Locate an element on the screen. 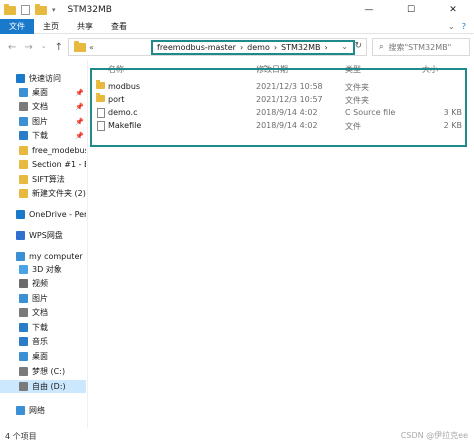 The height and width of the screenshot is (445, 474). watermark: CSDN @伊拉克ee is located at coordinates (434, 435).